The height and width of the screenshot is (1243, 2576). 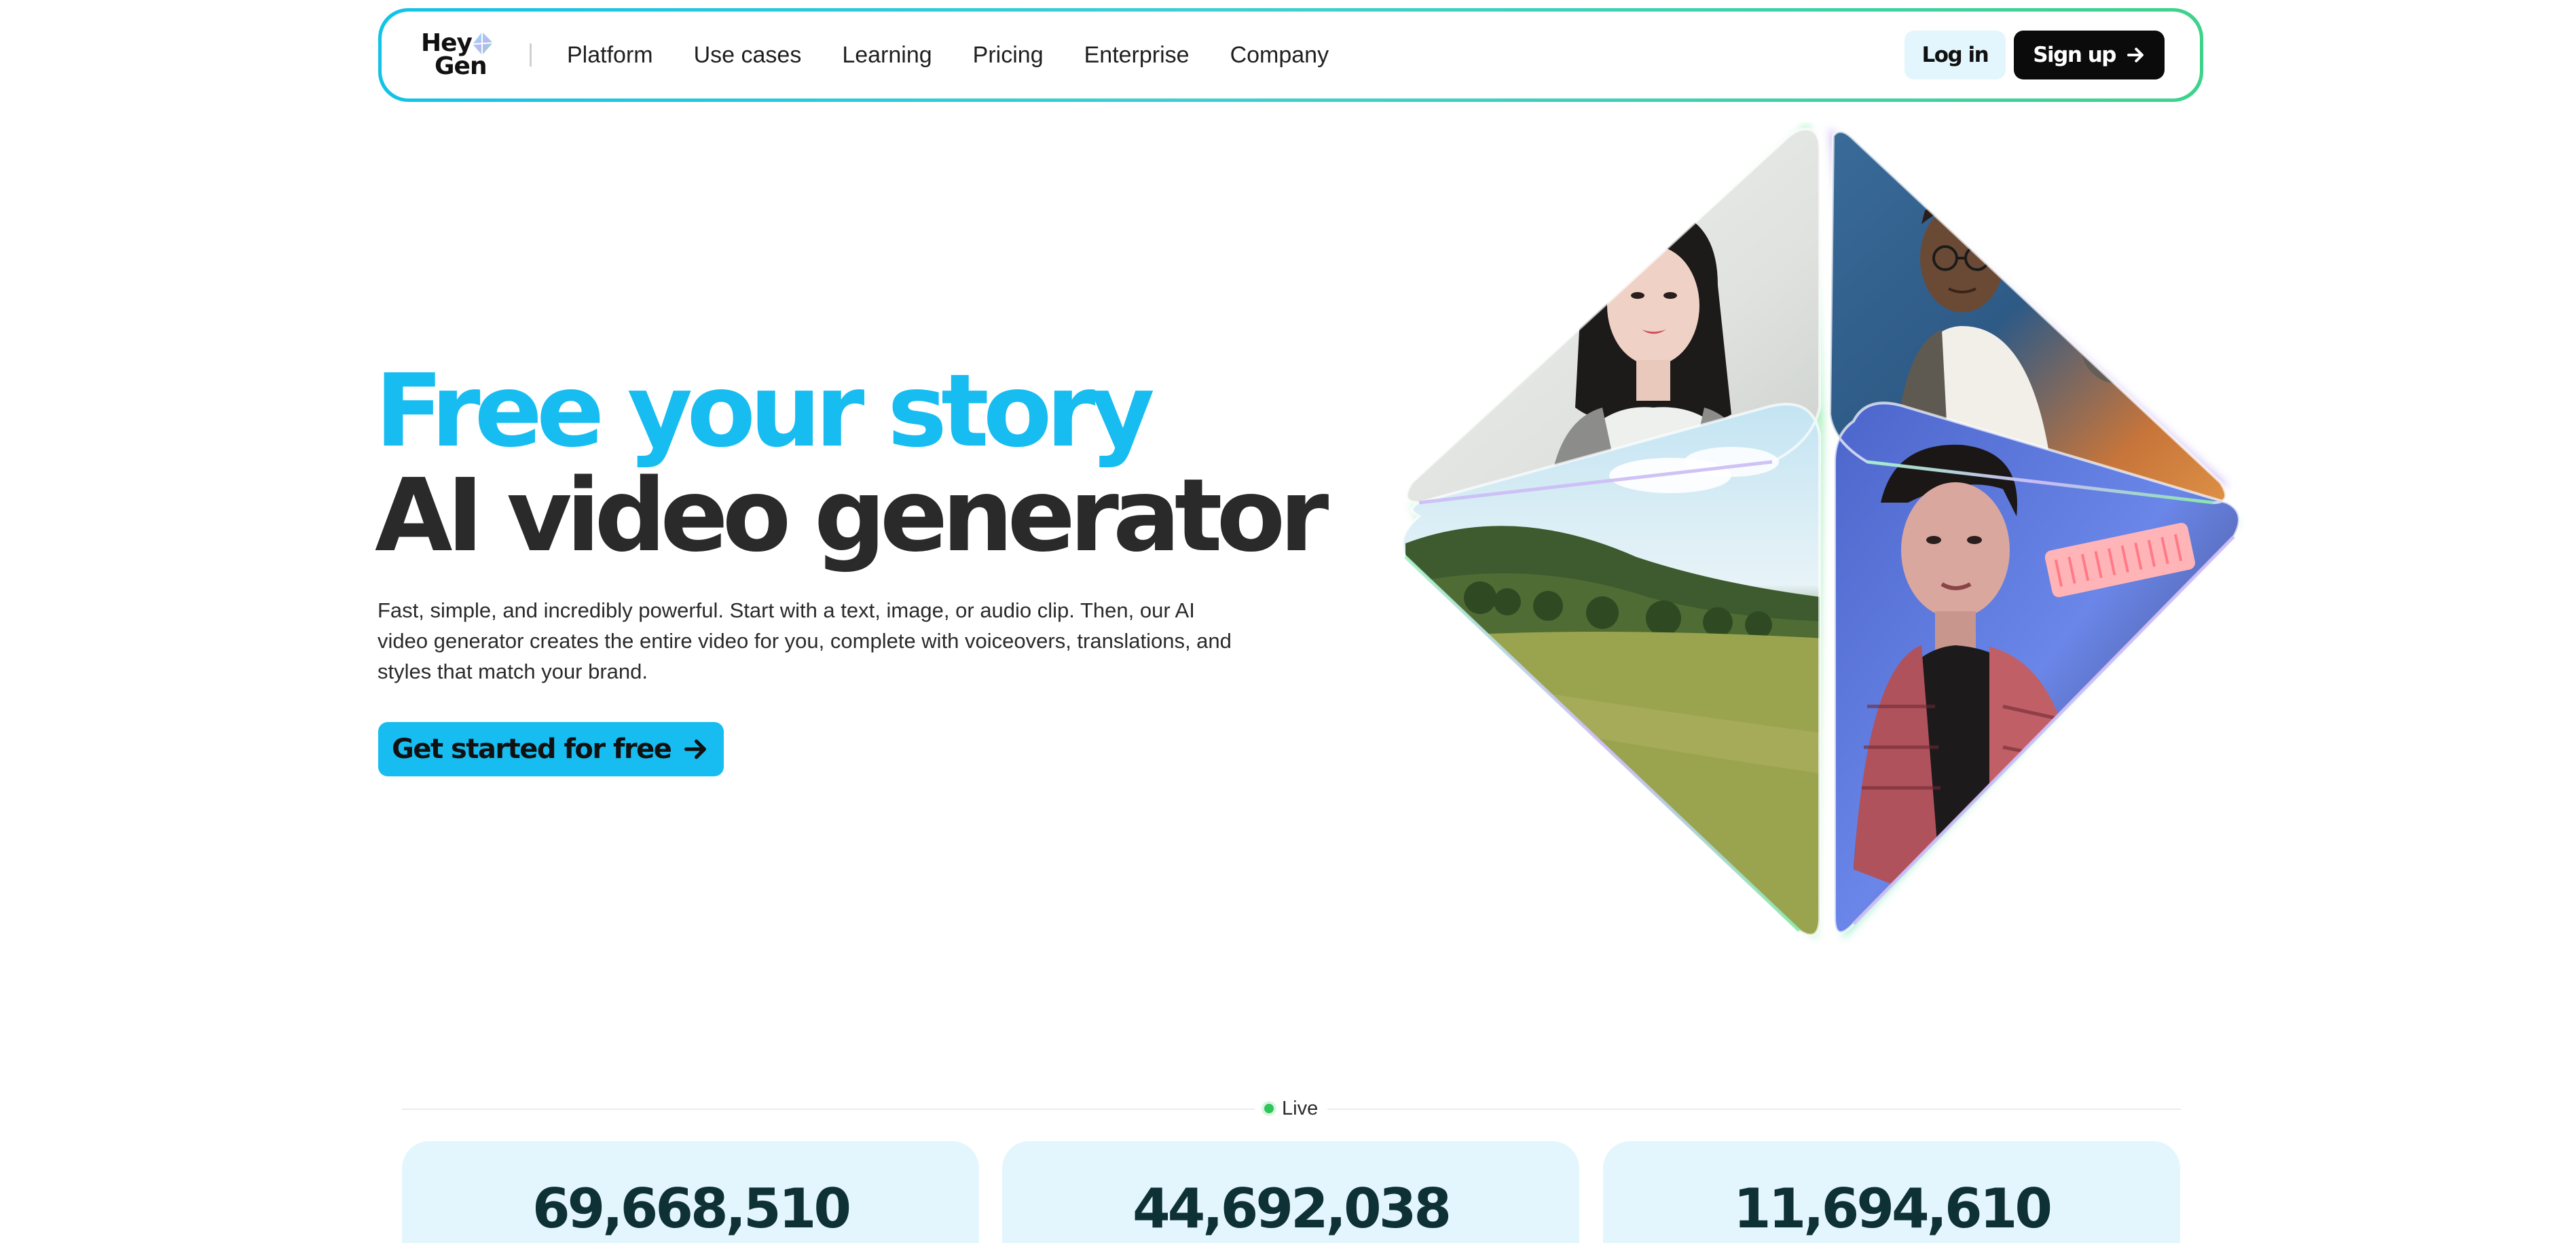 I want to click on live-status-dot-icon, so click(x=1269, y=1108).